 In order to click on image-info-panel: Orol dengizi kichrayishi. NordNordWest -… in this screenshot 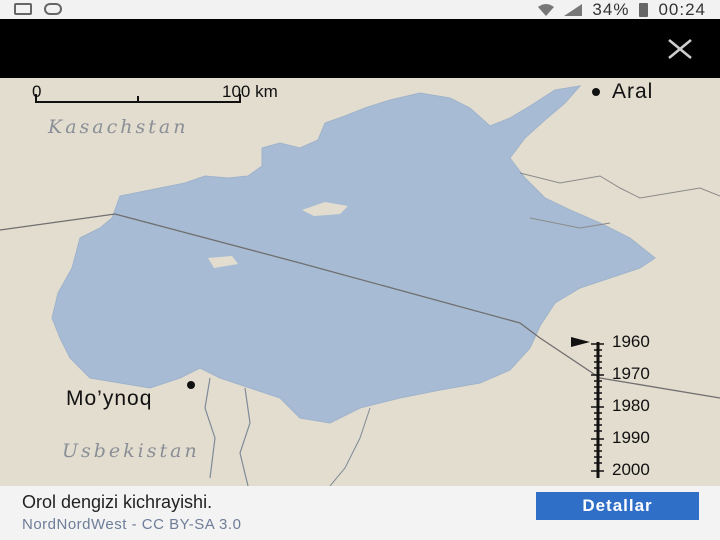, I will do `click(360, 513)`.